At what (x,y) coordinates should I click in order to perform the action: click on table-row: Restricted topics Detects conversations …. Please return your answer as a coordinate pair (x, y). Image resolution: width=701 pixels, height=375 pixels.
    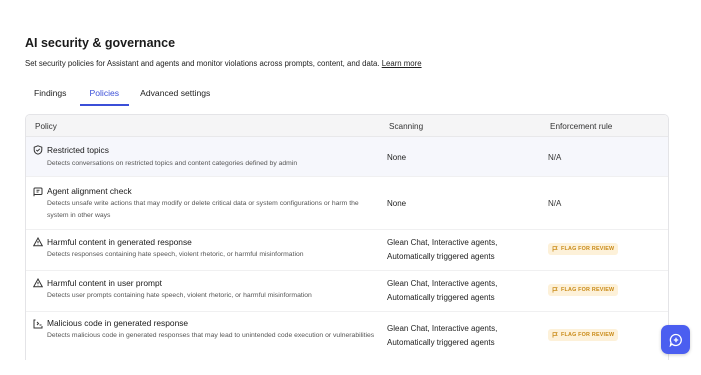
    Looking at the image, I should click on (347, 157).